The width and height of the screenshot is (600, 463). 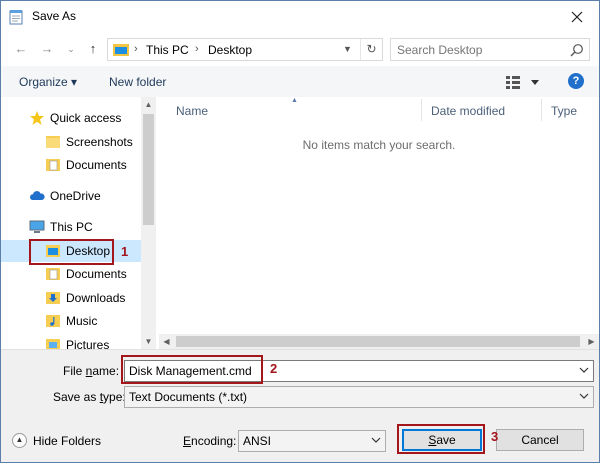 What do you see at coordinates (148, 341) in the screenshot?
I see `scroll-down-icon: ▼` at bounding box center [148, 341].